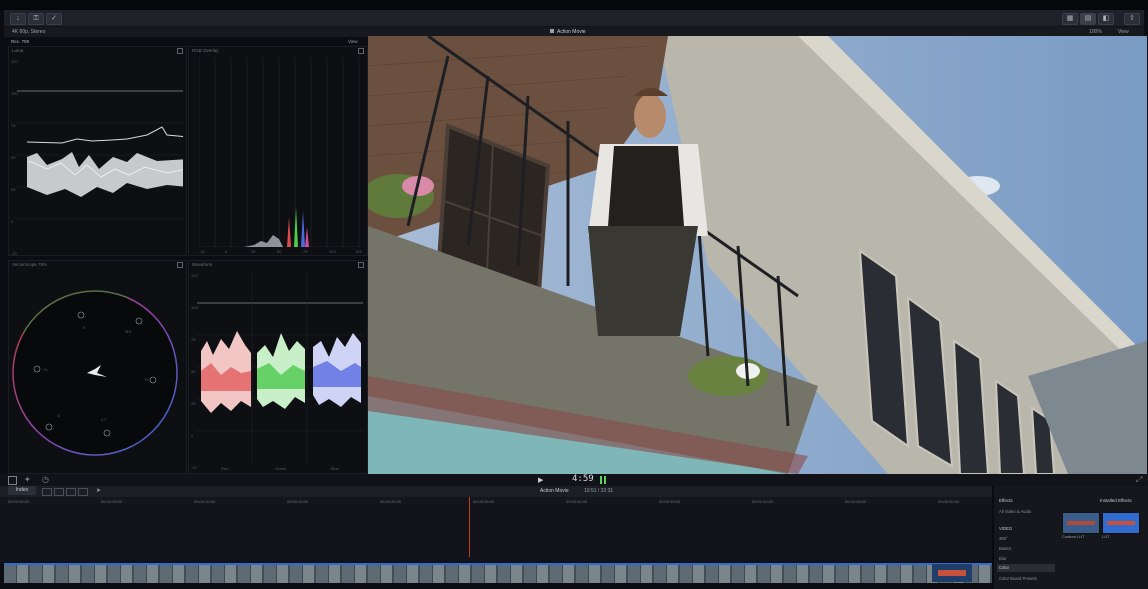 Image resolution: width=1148 pixels, height=589 pixels. What do you see at coordinates (281, 152) in the screenshot?
I see `histogram-graph` at bounding box center [281, 152].